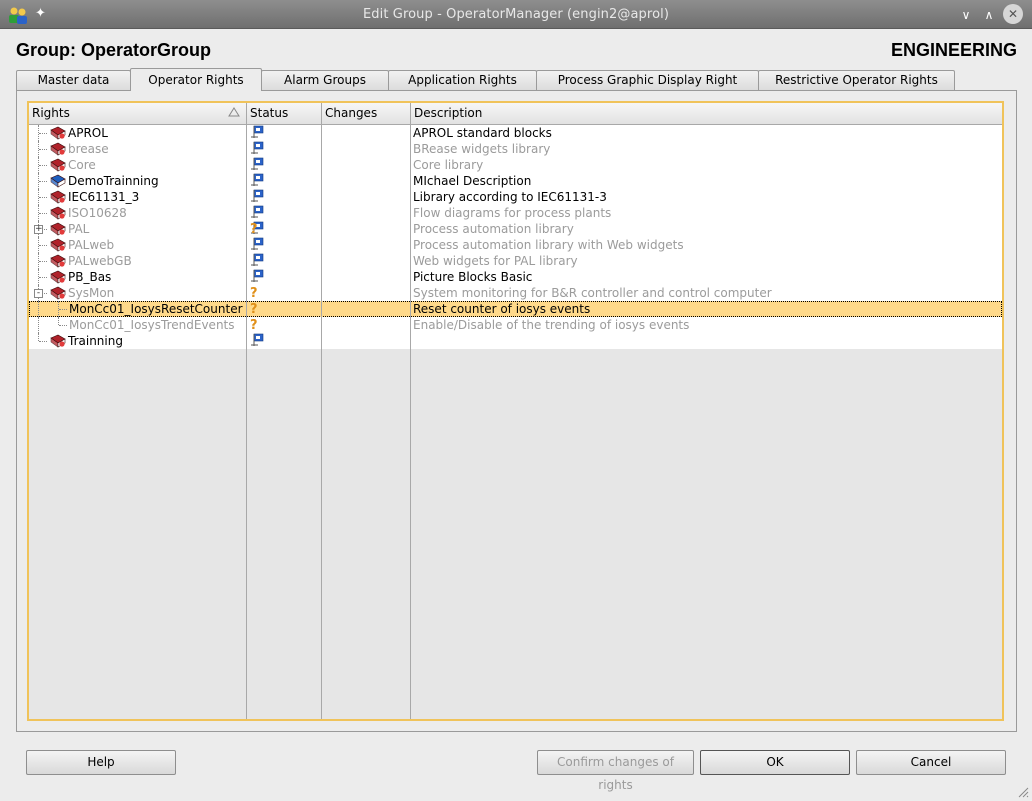 This screenshot has height=801, width=1032. I want to click on table-row: DemoTrainning MIchael Description, so click(515, 181).